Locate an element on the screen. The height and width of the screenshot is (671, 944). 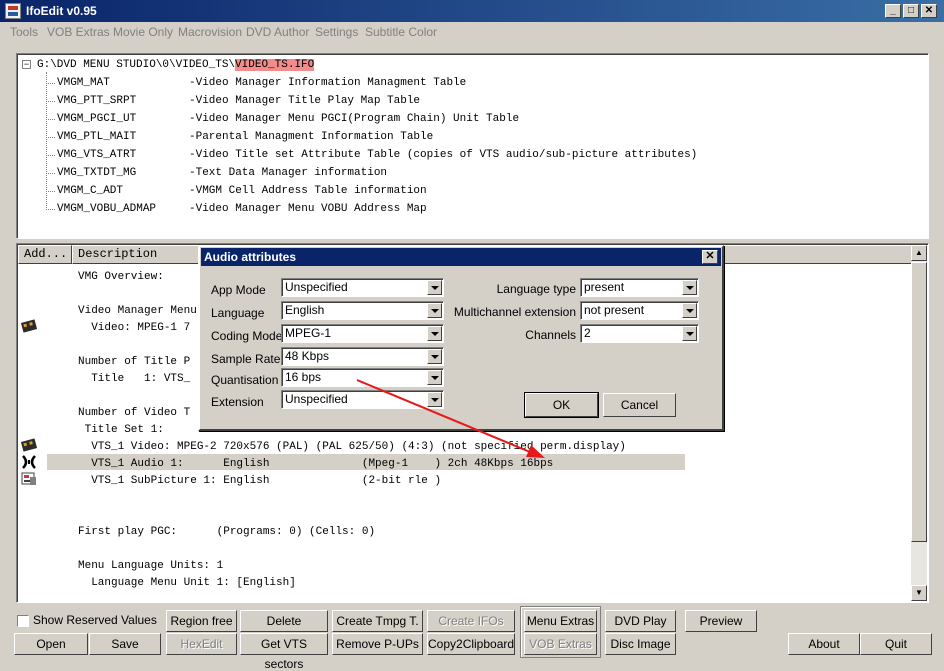
show-reserved-label: Show Reserved Values is located at coordinates (95, 620).